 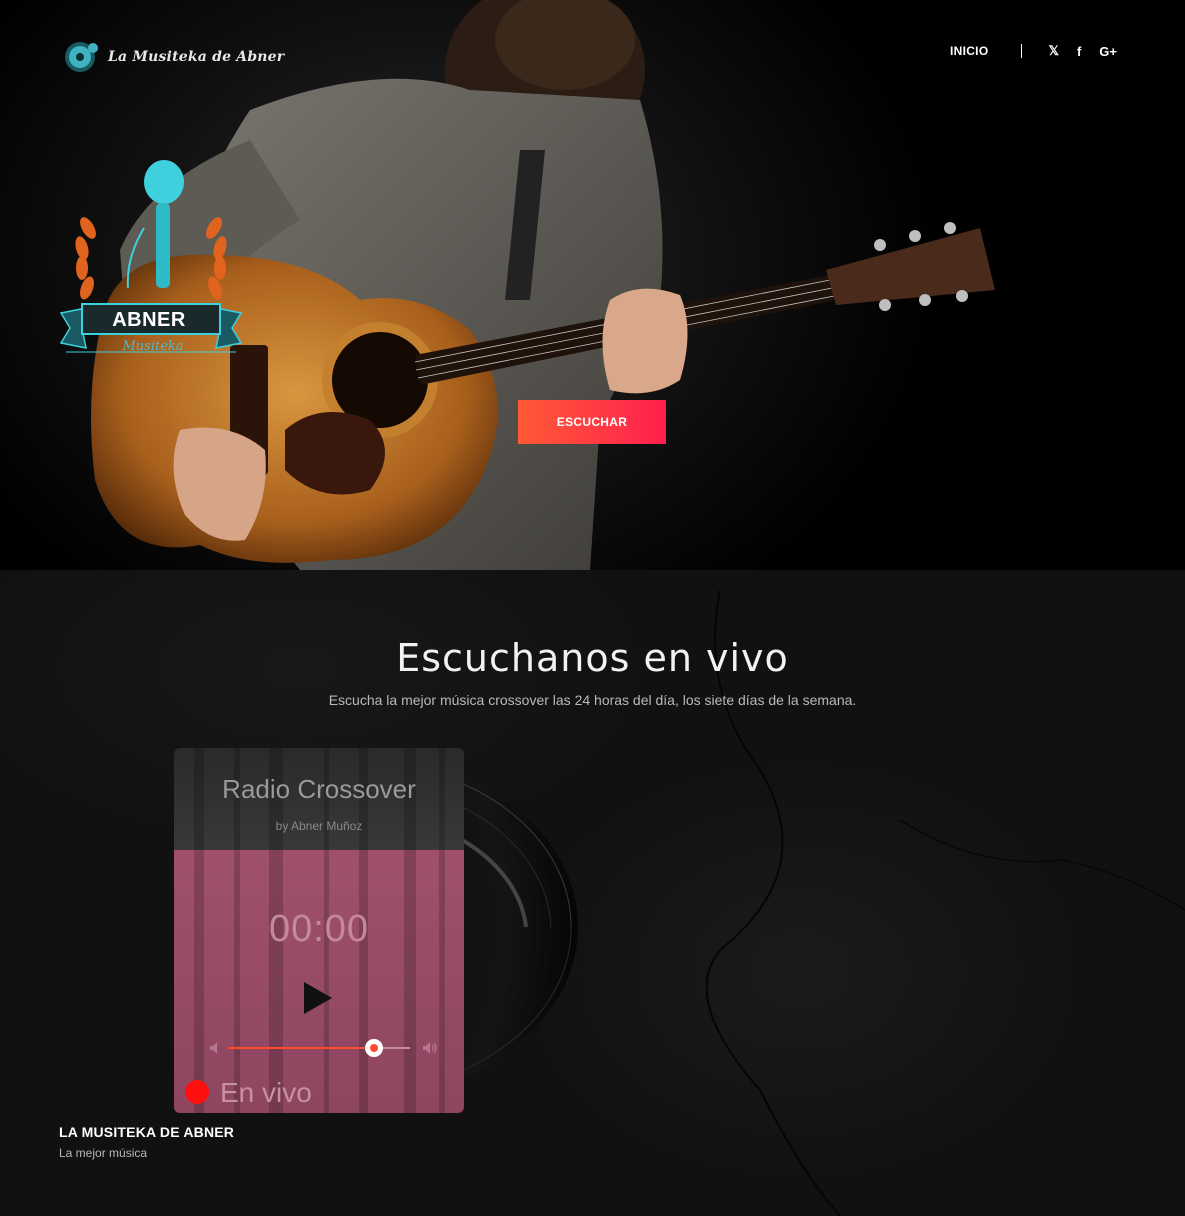 What do you see at coordinates (592, 422) in the screenshot?
I see `listen-button: ESCUCHAR` at bounding box center [592, 422].